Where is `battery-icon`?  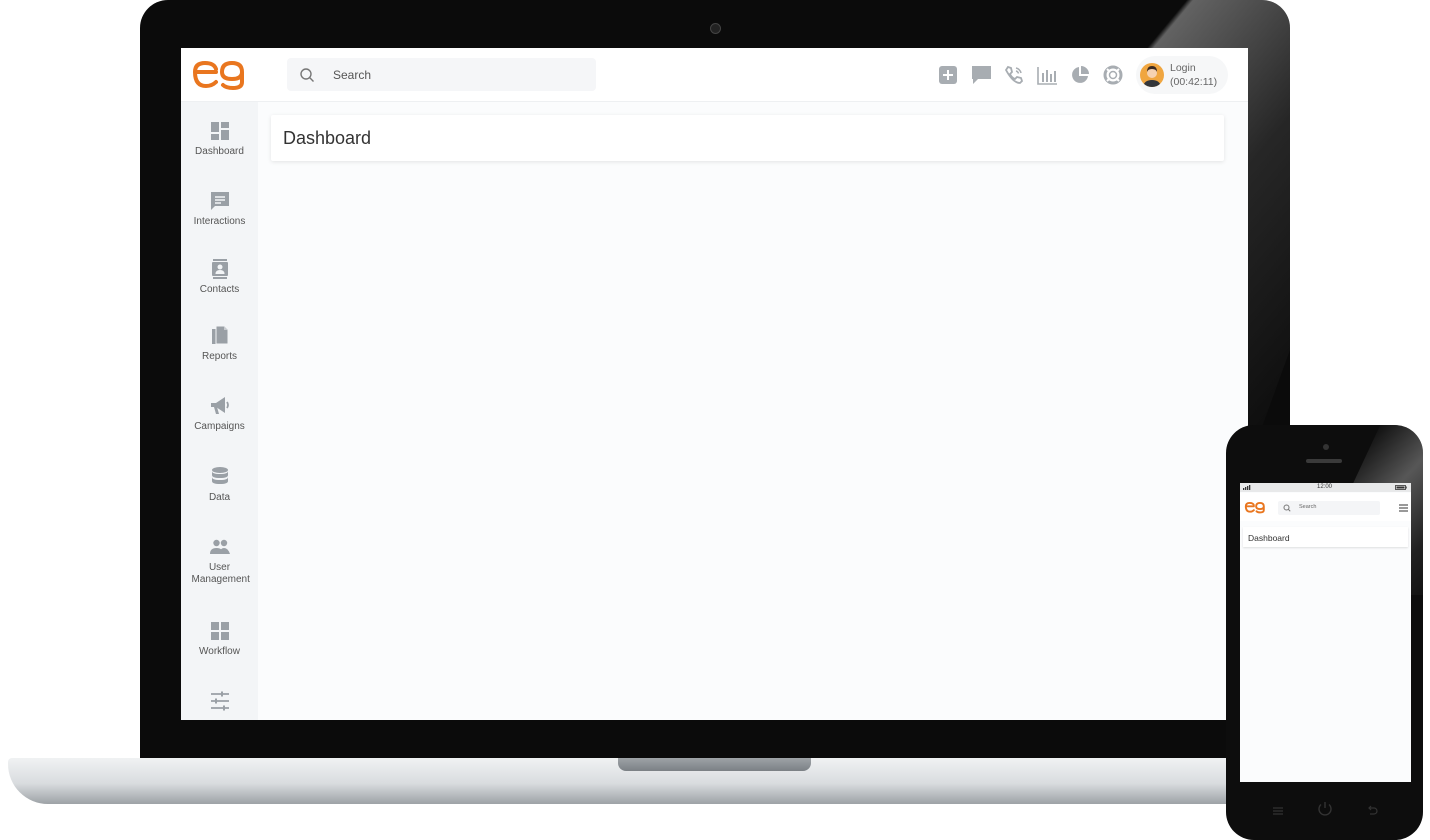 battery-icon is located at coordinates (1401, 487).